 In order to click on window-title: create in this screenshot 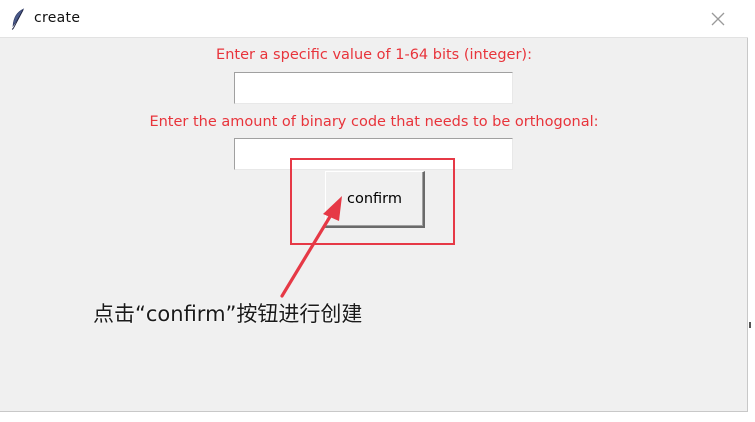, I will do `click(57, 18)`.